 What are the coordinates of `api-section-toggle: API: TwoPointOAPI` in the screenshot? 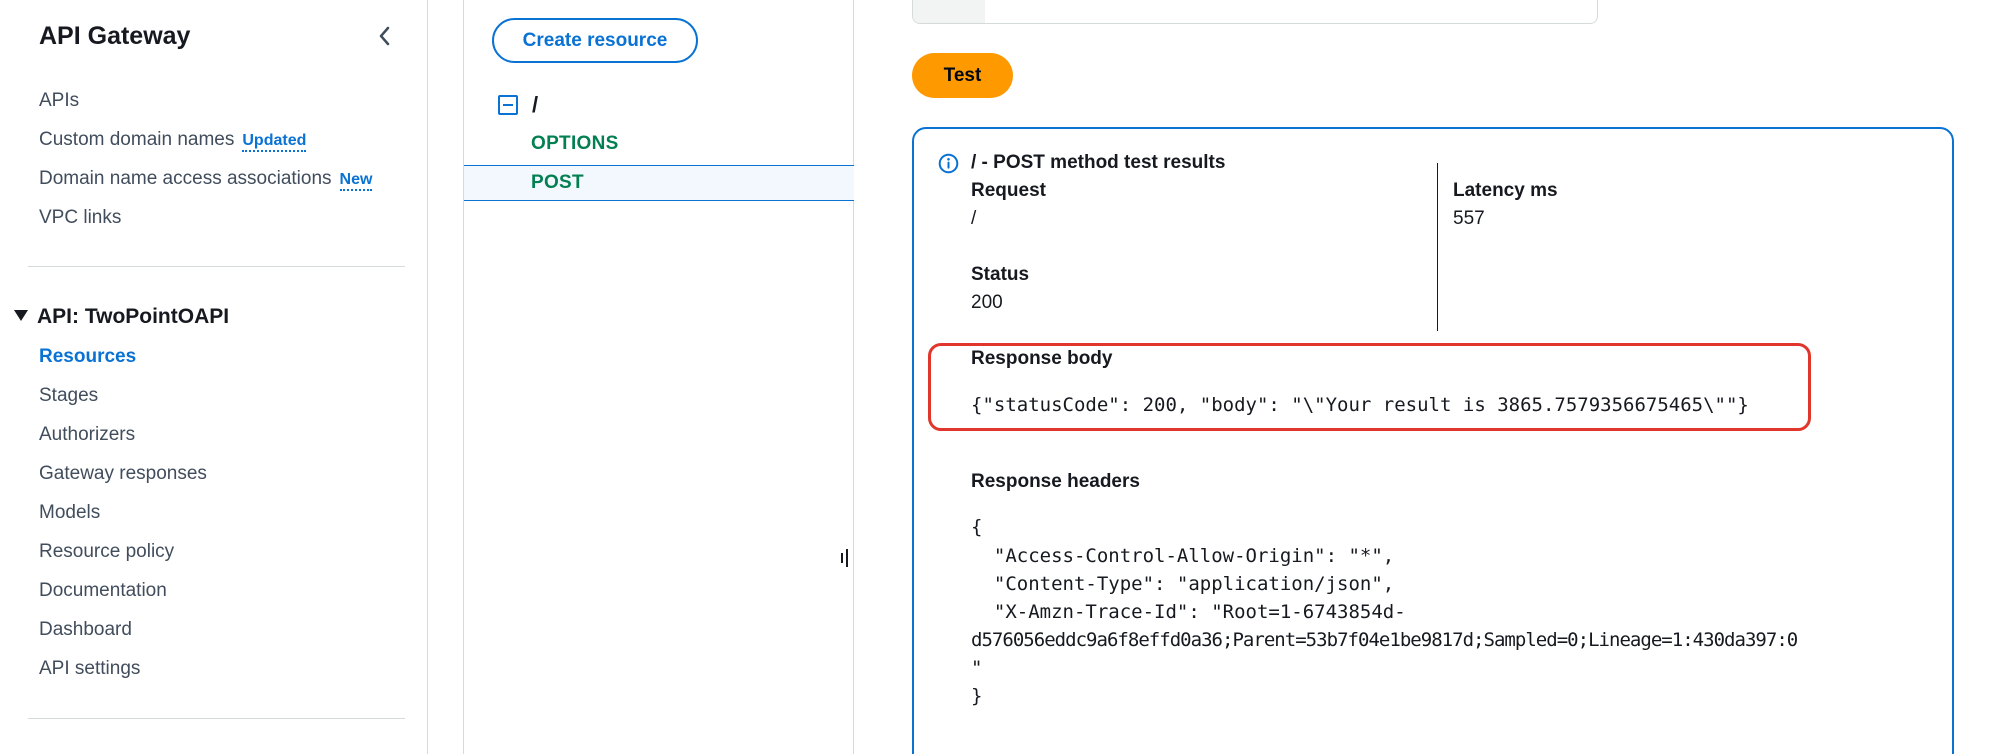 It's located at (121, 317).